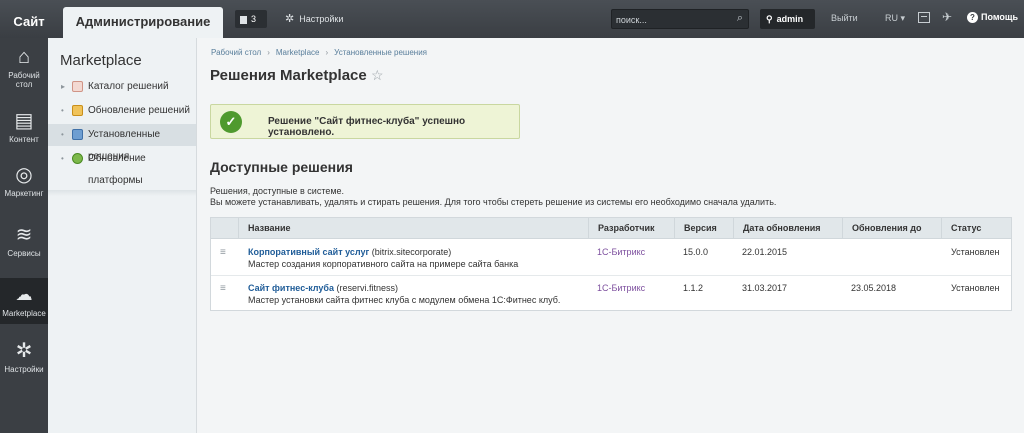 This screenshot has width=1024, height=433. Describe the element at coordinates (24, 121) in the screenshot. I see `document-icon: ▤` at that location.